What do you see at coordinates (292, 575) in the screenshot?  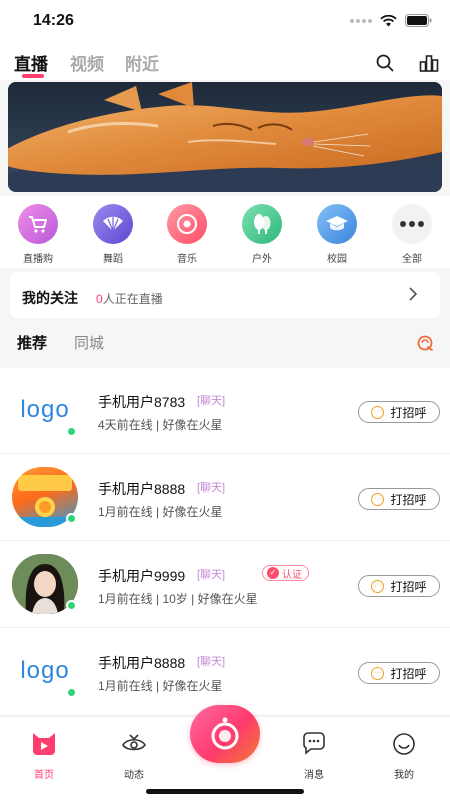 I see `certified-label: 认证` at bounding box center [292, 575].